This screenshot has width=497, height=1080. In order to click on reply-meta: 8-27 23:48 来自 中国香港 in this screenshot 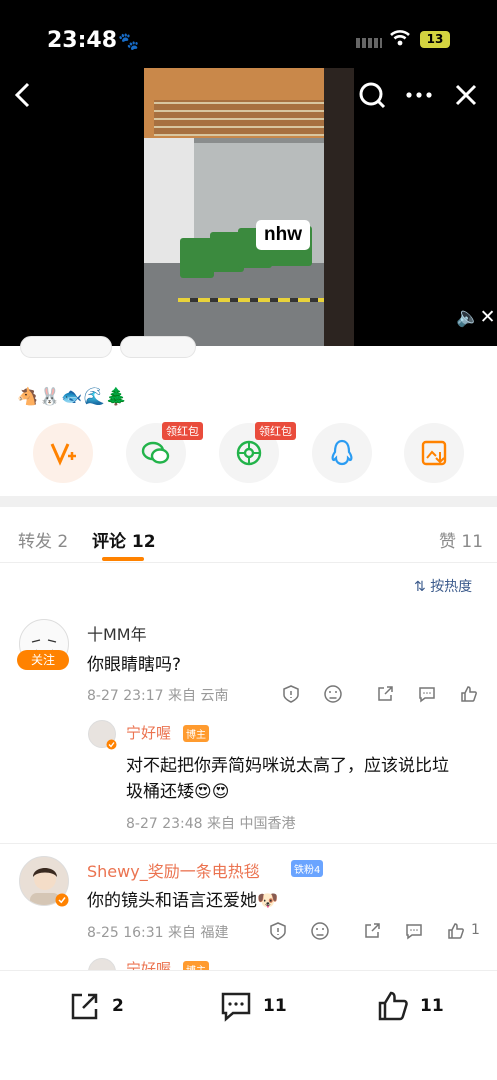, I will do `click(211, 824)`.